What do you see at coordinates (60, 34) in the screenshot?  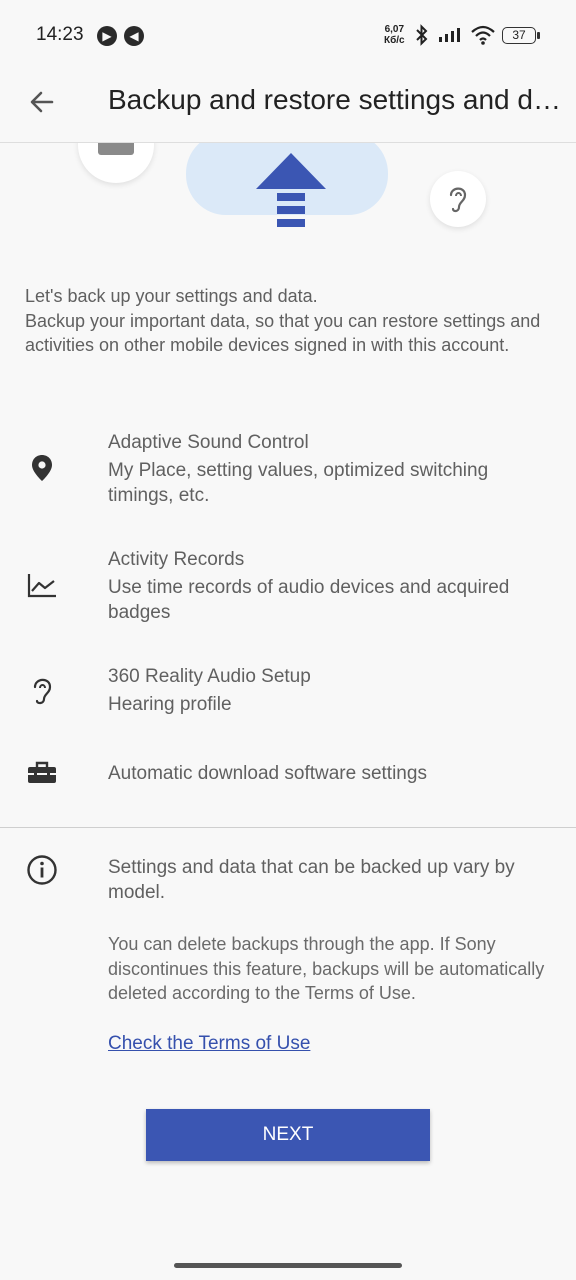 I see `status-time: 14:23` at bounding box center [60, 34].